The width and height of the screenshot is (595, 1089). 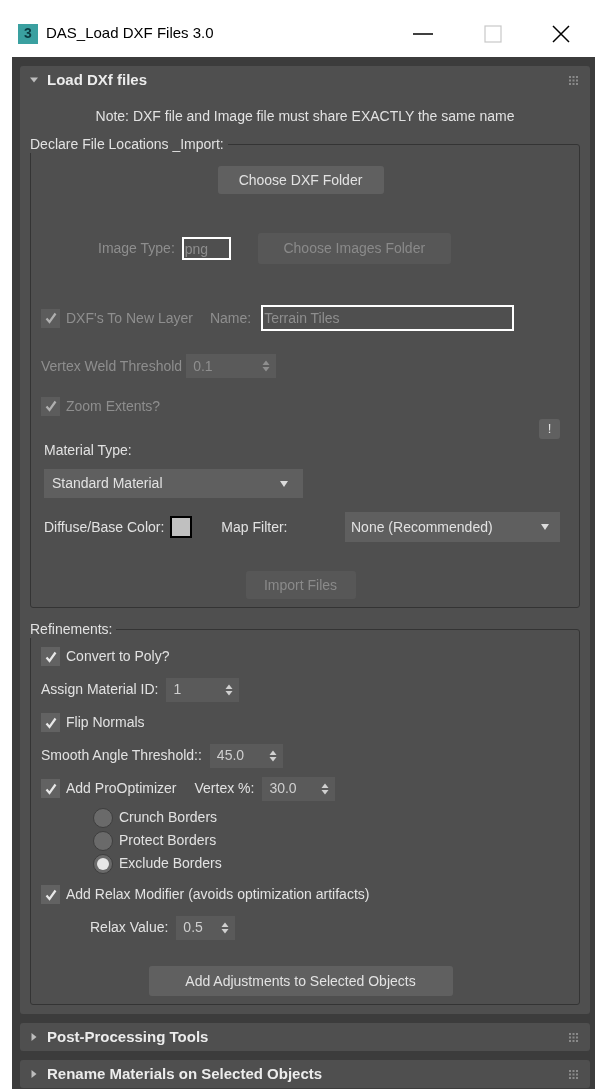 I want to click on field-label: Vertex %:, so click(x=224, y=788).